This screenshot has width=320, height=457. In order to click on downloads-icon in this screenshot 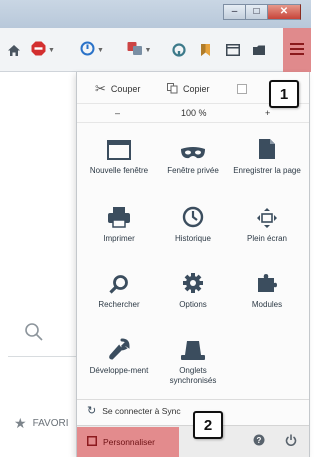, I will do `click(259, 50)`.